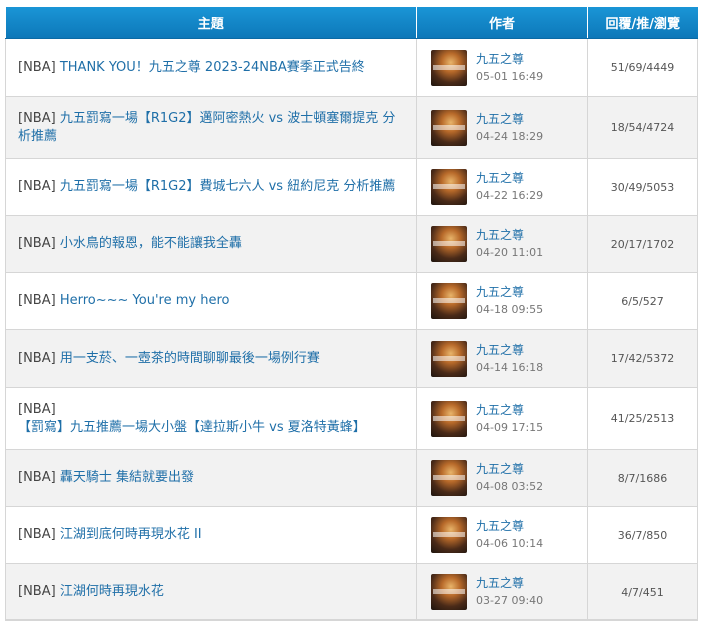  I want to click on topic-link: [NBA] THANK YOU！九五之尊 2023-24NBA賽季正式告終, so click(191, 67).